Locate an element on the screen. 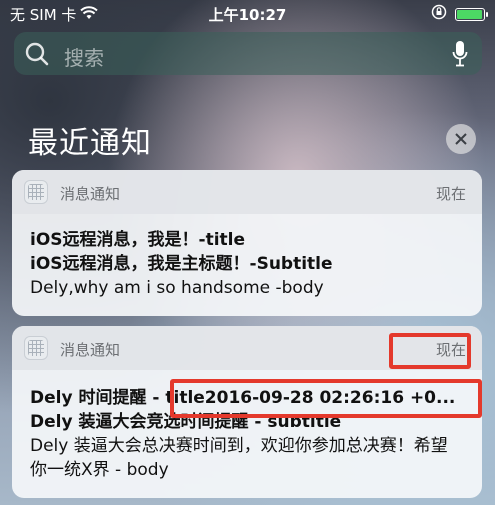 Image resolution: width=495 pixels, height=505 pixels. notification-title: iOS远程消息，我是！-title is located at coordinates (138, 240).